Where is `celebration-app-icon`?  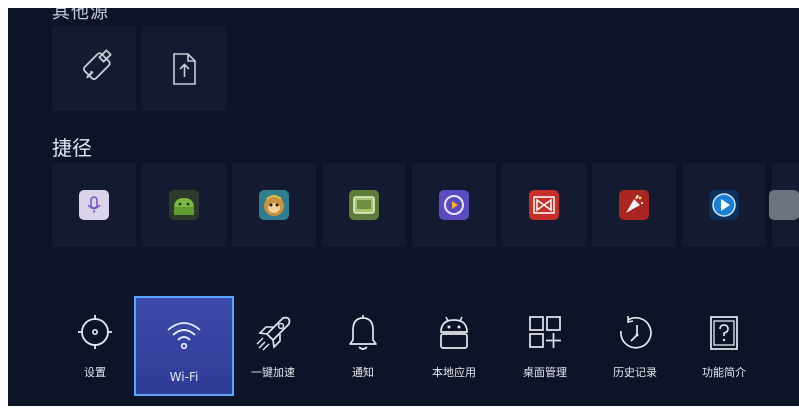 celebration-app-icon is located at coordinates (634, 205).